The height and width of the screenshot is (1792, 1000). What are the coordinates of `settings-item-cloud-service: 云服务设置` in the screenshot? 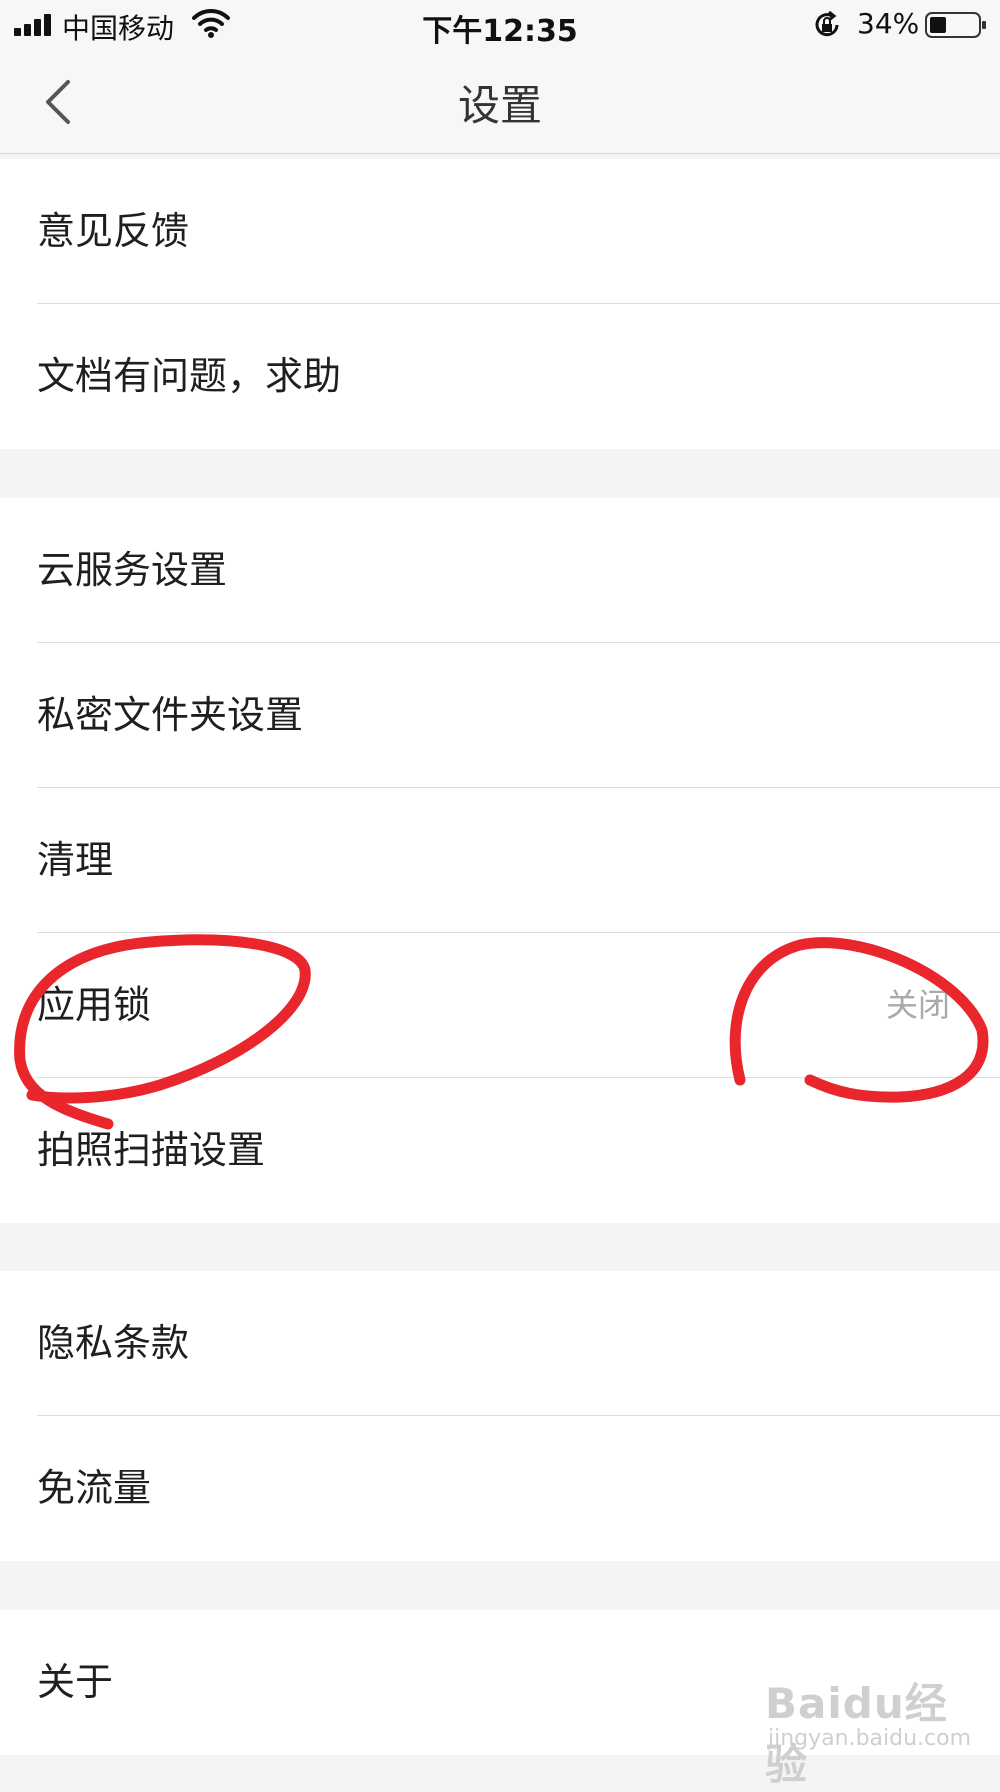 It's located at (500, 570).